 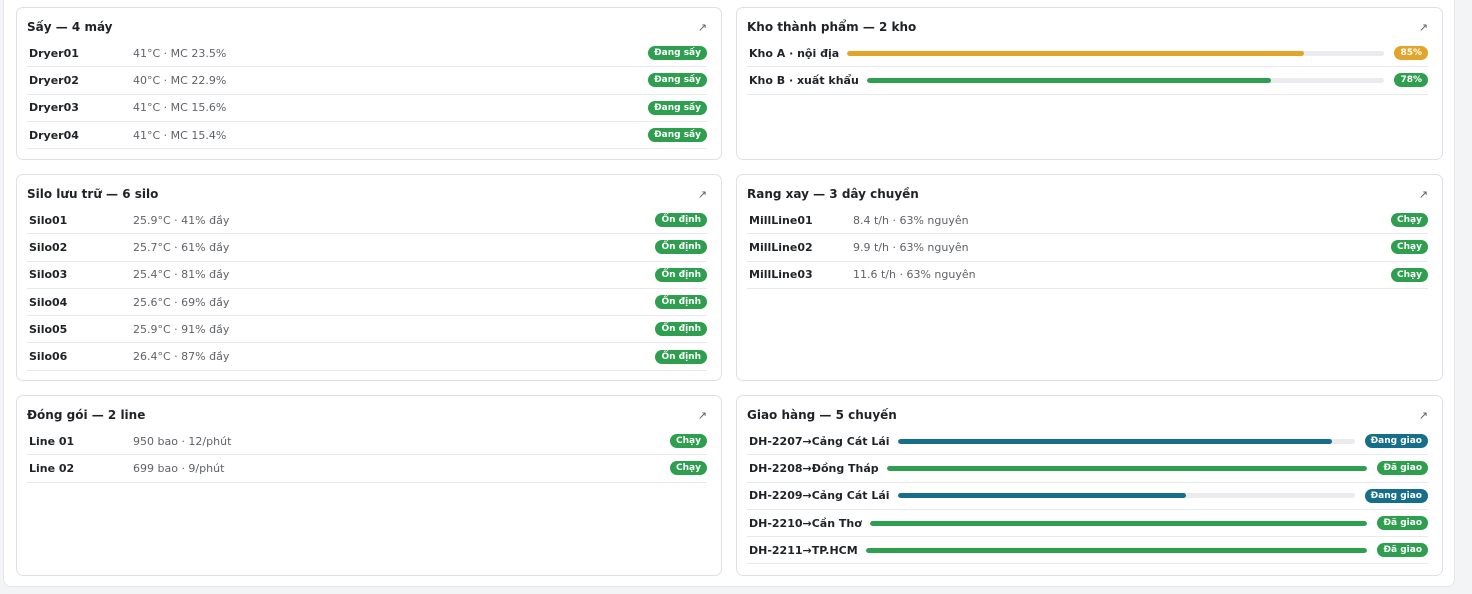 I want to click on list-item: Silo01 25.9°C · 41% đầy Ổn định, so click(x=367, y=221).